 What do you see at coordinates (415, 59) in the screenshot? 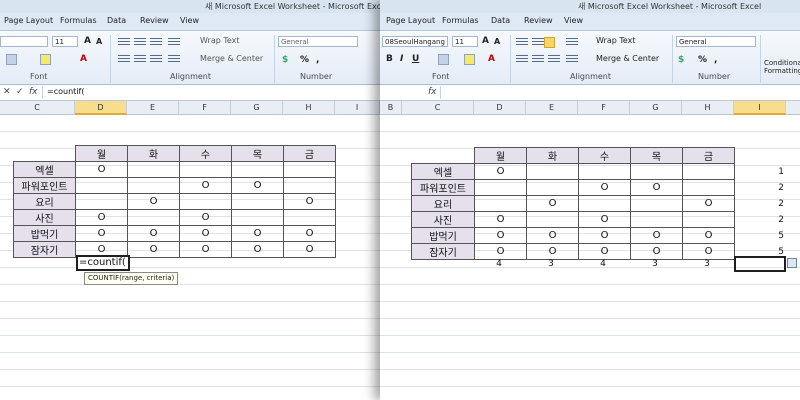
I see `underline-icon: U` at bounding box center [415, 59].